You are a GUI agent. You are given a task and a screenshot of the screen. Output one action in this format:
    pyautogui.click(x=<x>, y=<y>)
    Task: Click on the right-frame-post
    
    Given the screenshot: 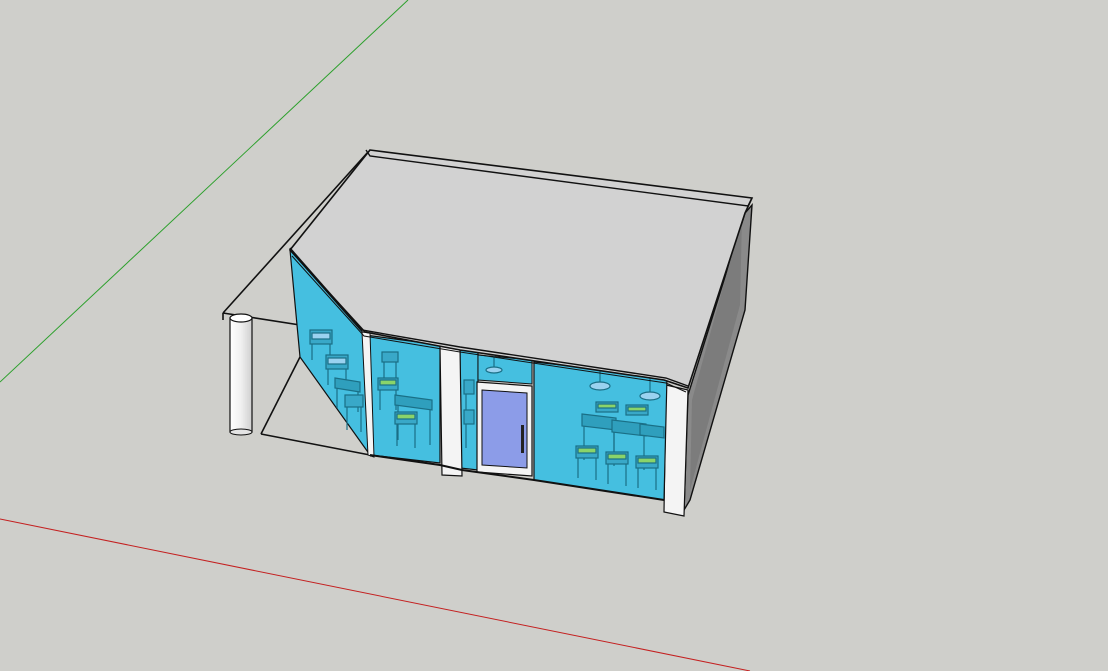 What is the action you would take?
    pyautogui.click(x=676, y=450)
    